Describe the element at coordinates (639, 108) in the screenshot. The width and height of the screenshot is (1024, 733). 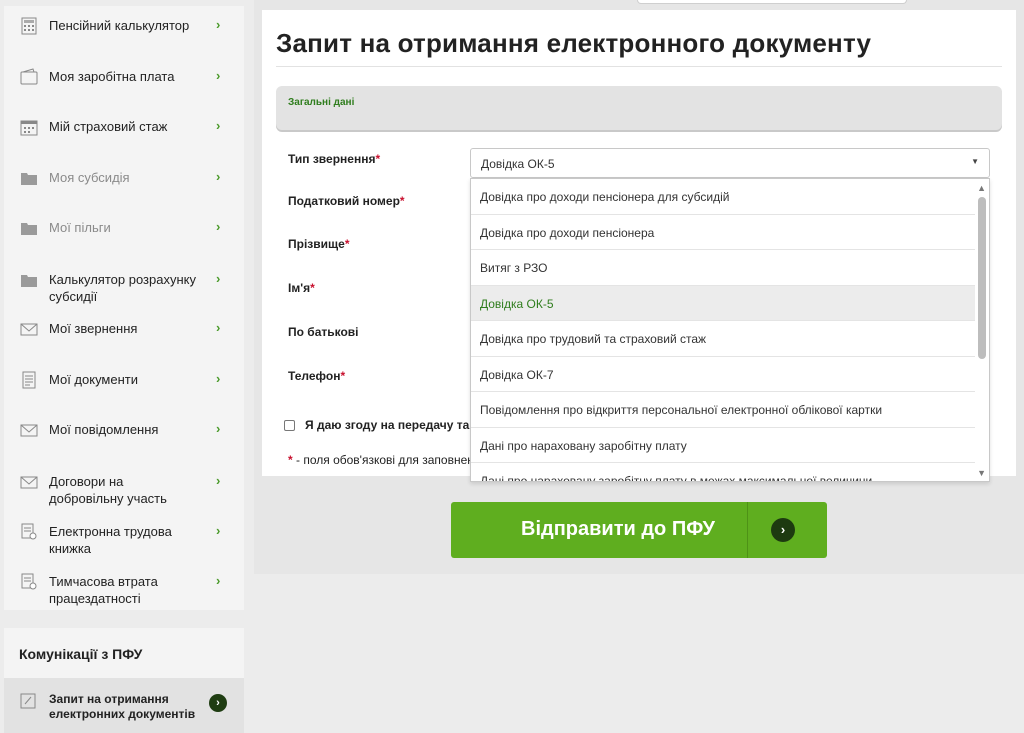
I see `section-header-general: Загальні дані` at that location.